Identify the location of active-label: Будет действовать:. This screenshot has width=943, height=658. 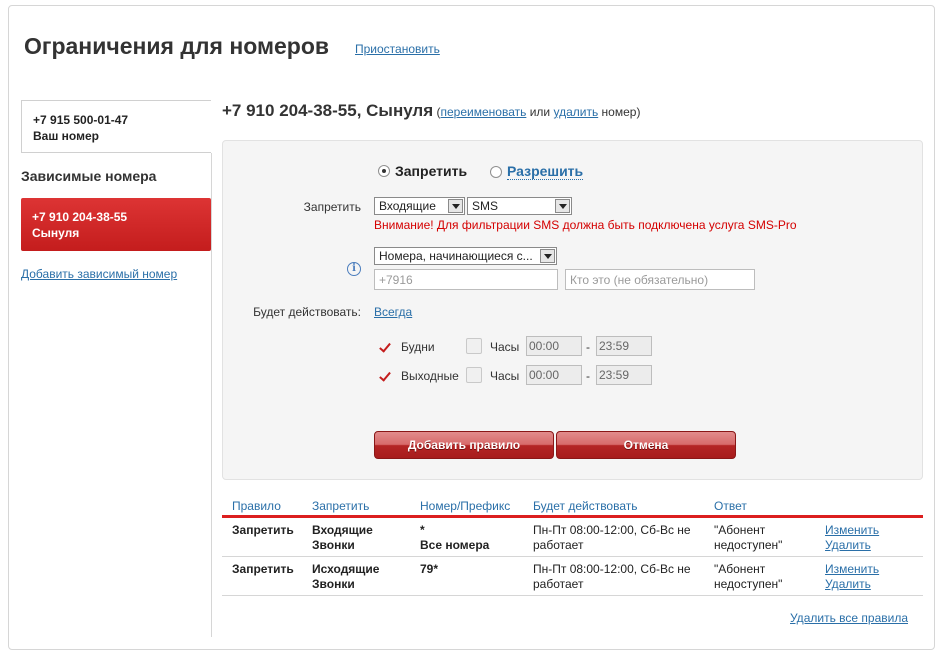
(307, 312).